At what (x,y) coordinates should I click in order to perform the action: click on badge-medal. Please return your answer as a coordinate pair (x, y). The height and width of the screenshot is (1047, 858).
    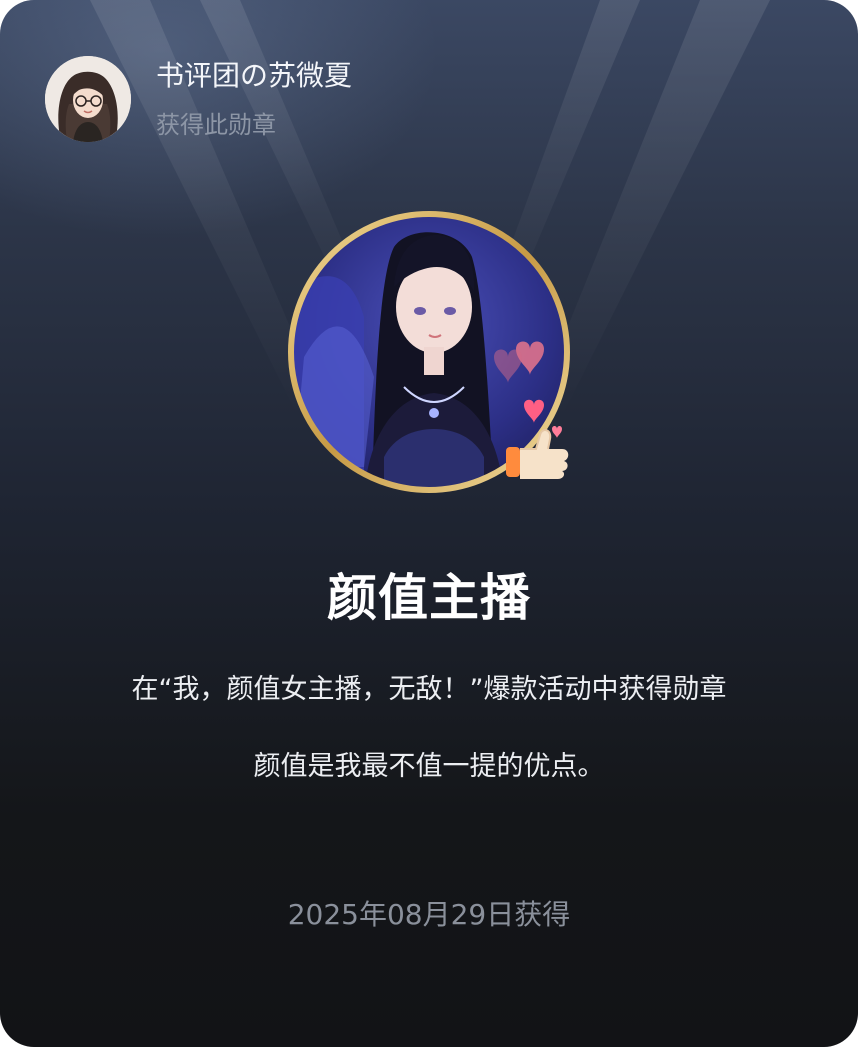
    Looking at the image, I should click on (429, 352).